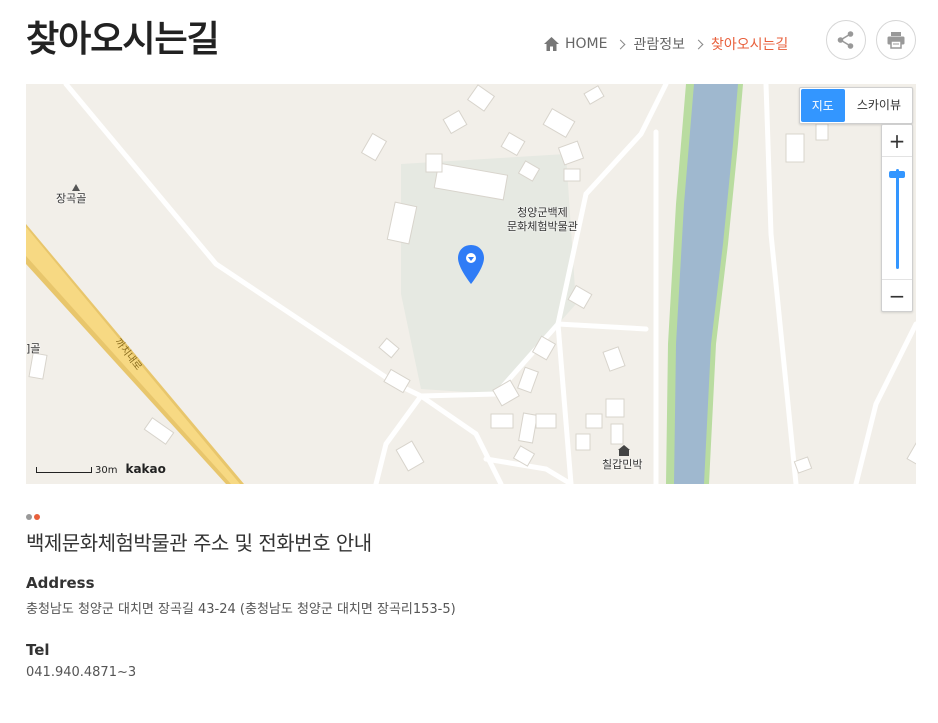  Describe the element at coordinates (71, 198) in the screenshot. I see `map-label-place: 장곡골` at that location.